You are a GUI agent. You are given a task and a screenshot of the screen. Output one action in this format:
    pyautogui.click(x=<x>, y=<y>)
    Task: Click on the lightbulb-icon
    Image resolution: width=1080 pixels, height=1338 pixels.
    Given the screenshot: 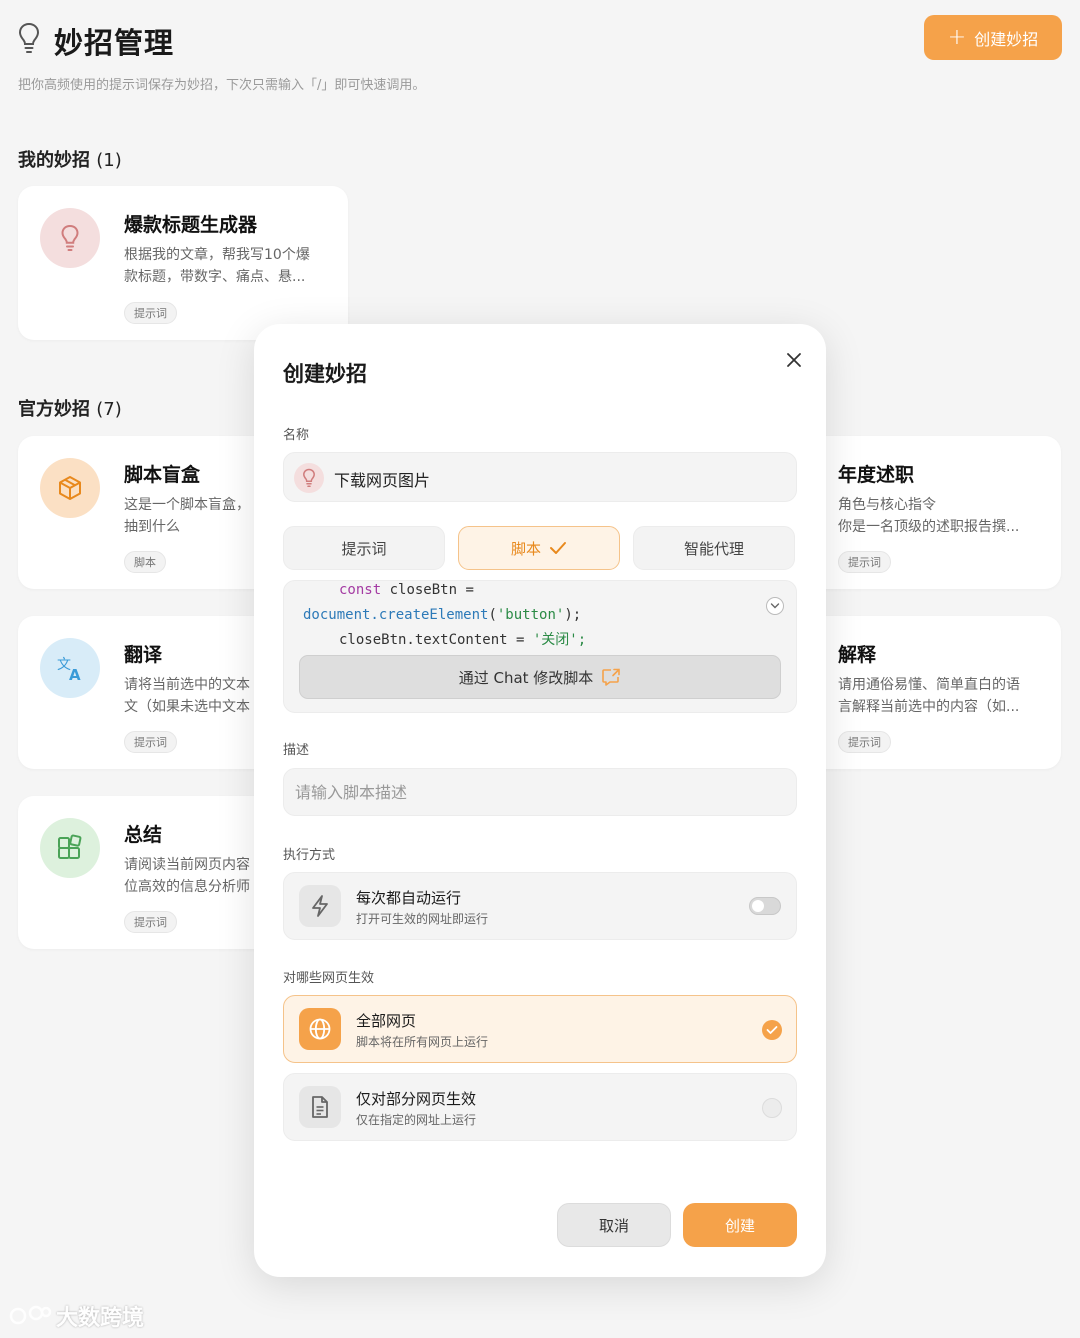 What is the action you would take?
    pyautogui.click(x=29, y=37)
    